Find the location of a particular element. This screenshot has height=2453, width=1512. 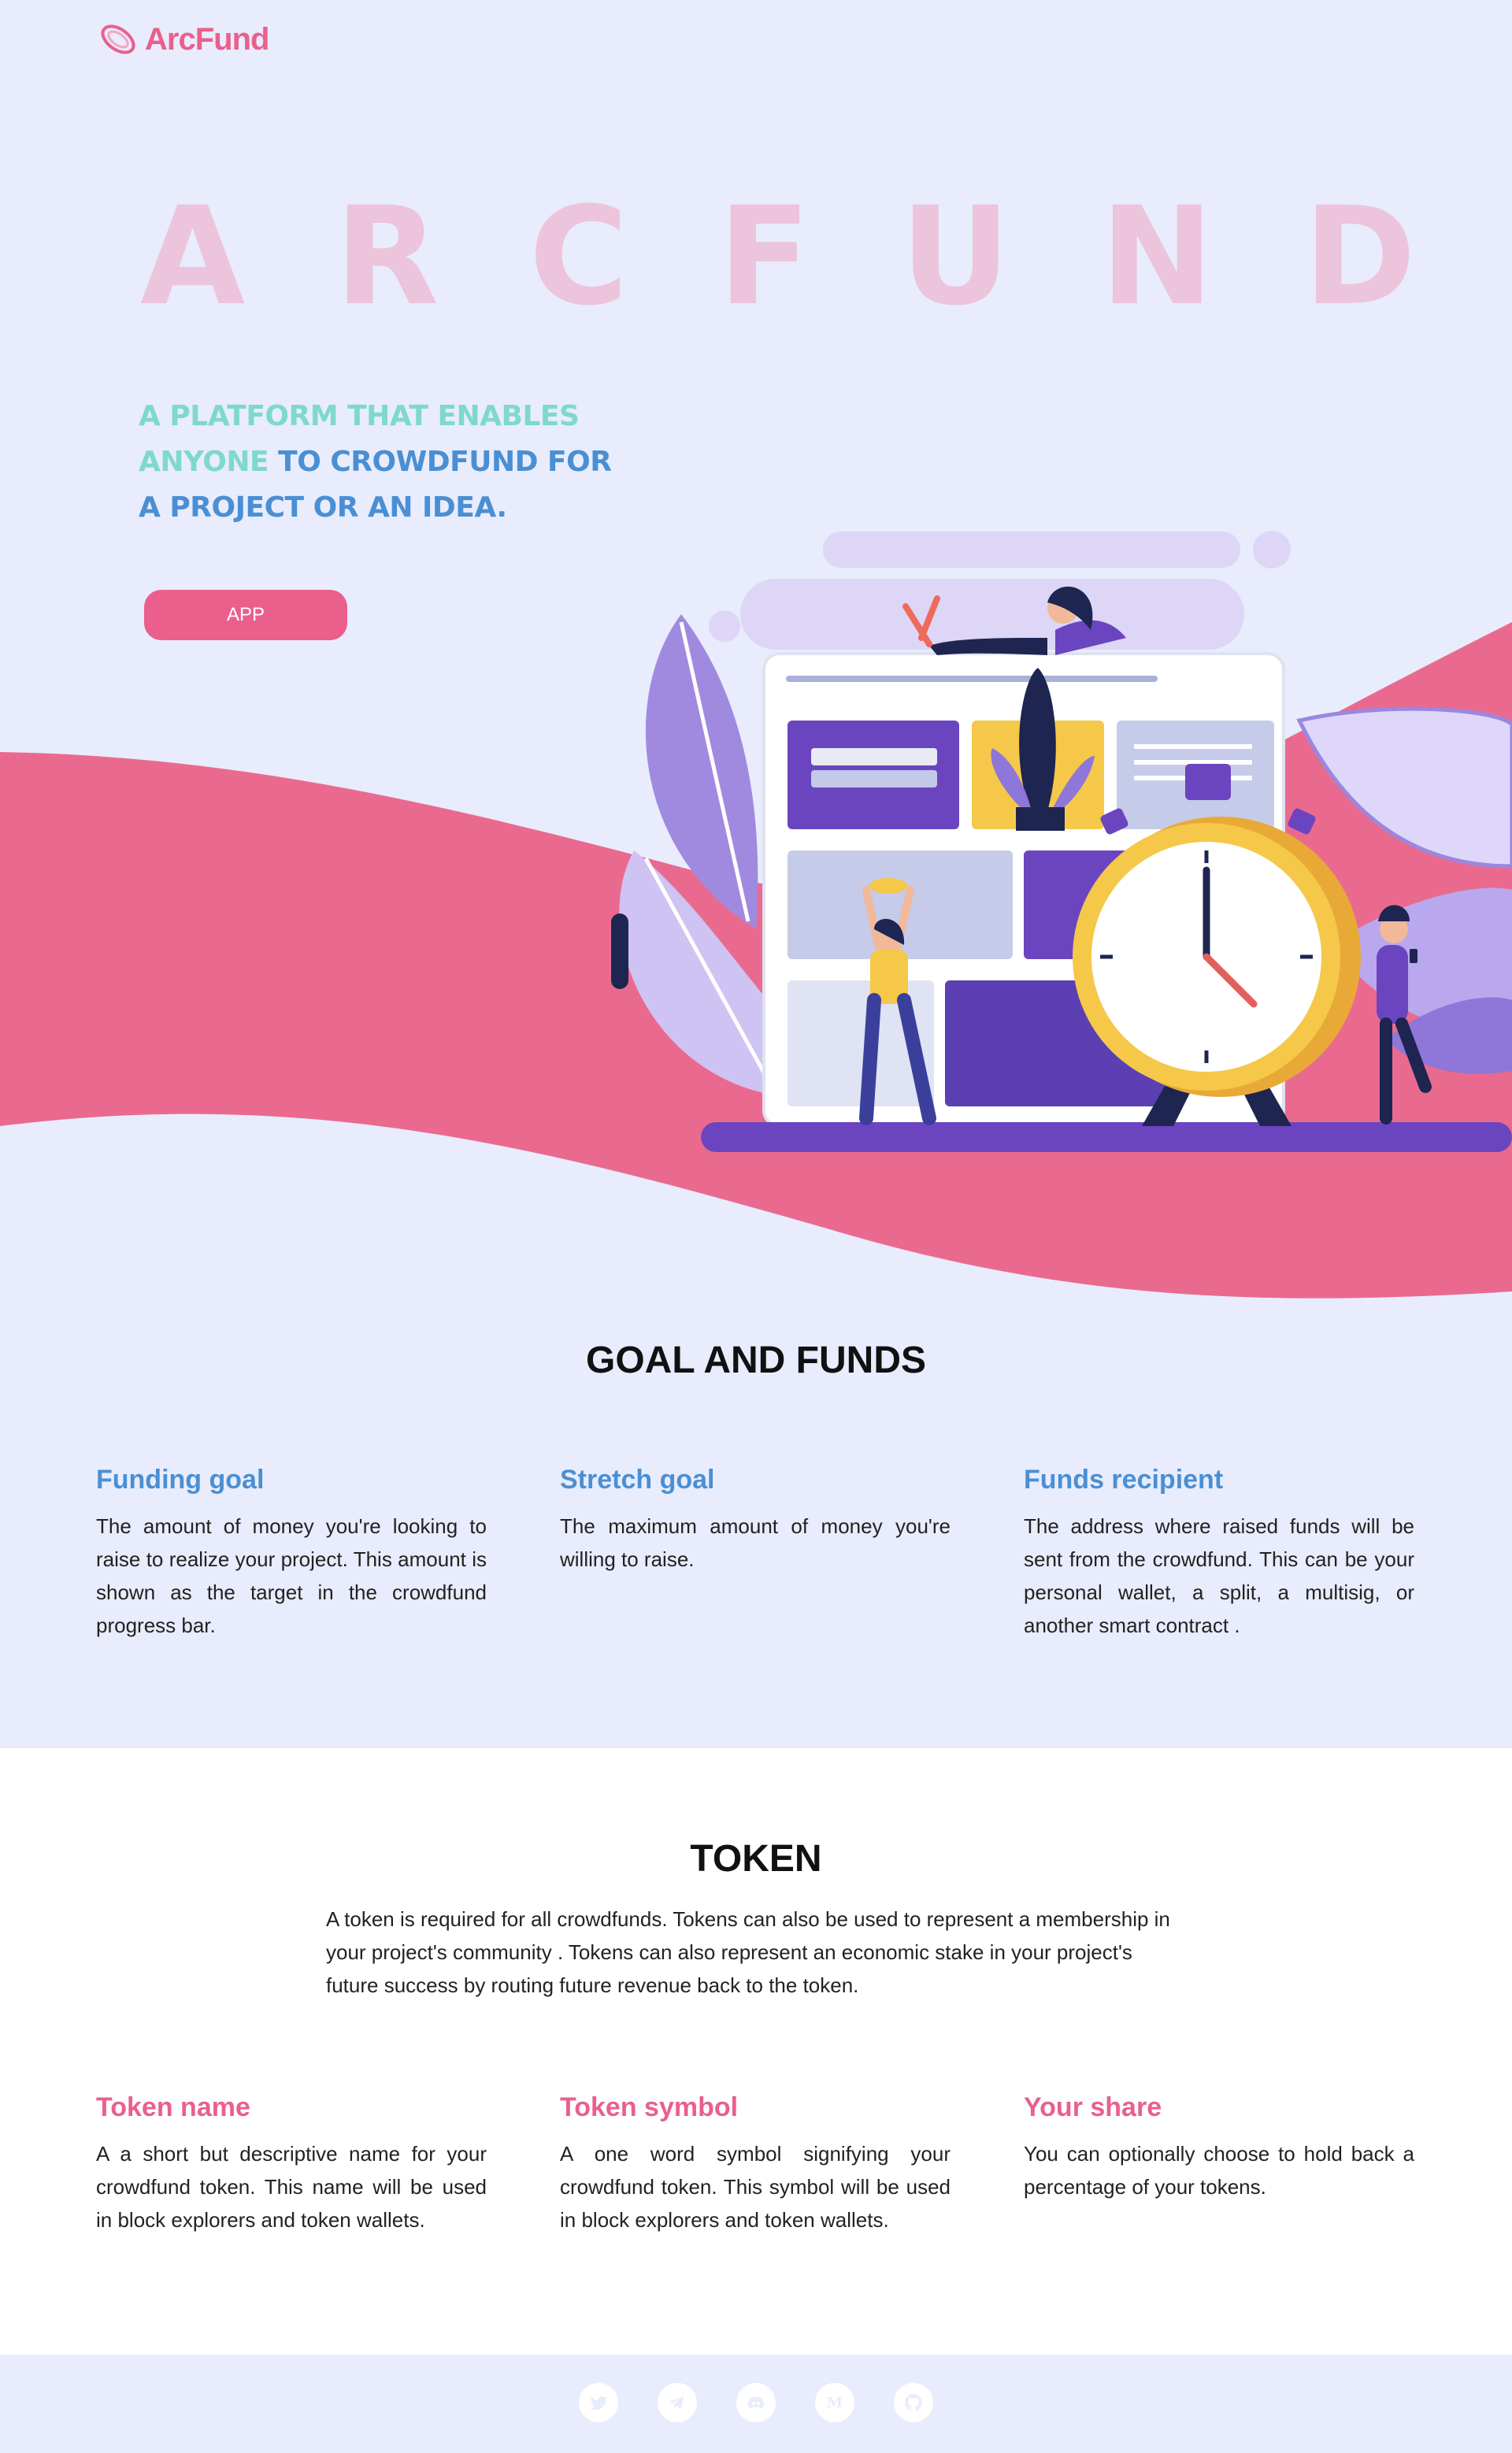

hero-letter: N is located at coordinates (1157, 256).